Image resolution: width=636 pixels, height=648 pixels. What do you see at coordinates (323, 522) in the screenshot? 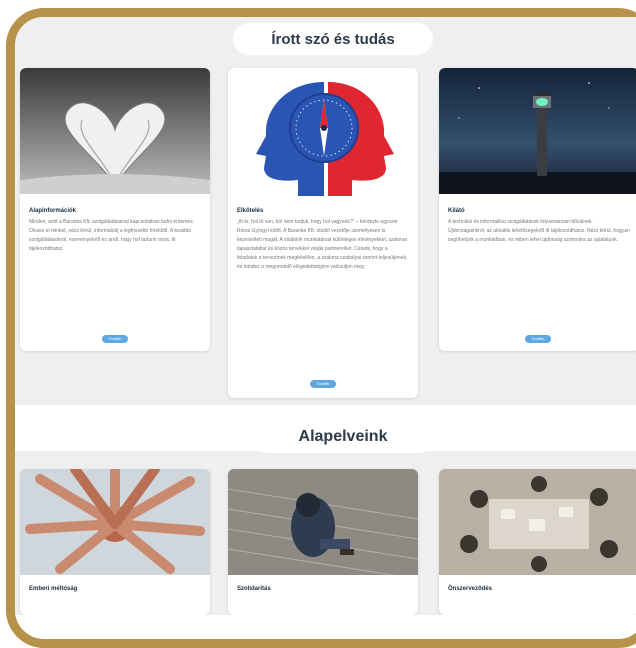
I see `sad-person-image` at bounding box center [323, 522].